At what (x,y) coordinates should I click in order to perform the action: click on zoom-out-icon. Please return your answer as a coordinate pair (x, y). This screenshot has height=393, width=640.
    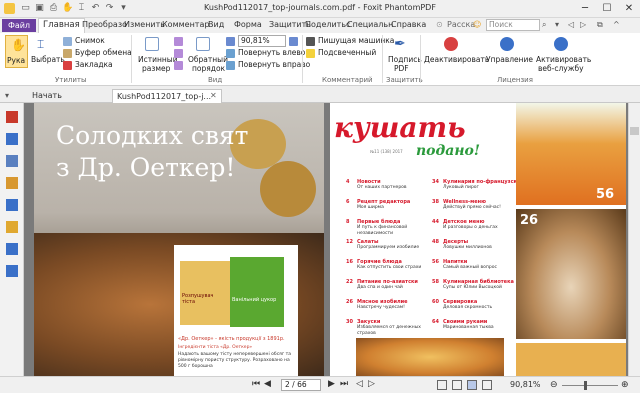
    Looking at the image, I should click on (230, 41).